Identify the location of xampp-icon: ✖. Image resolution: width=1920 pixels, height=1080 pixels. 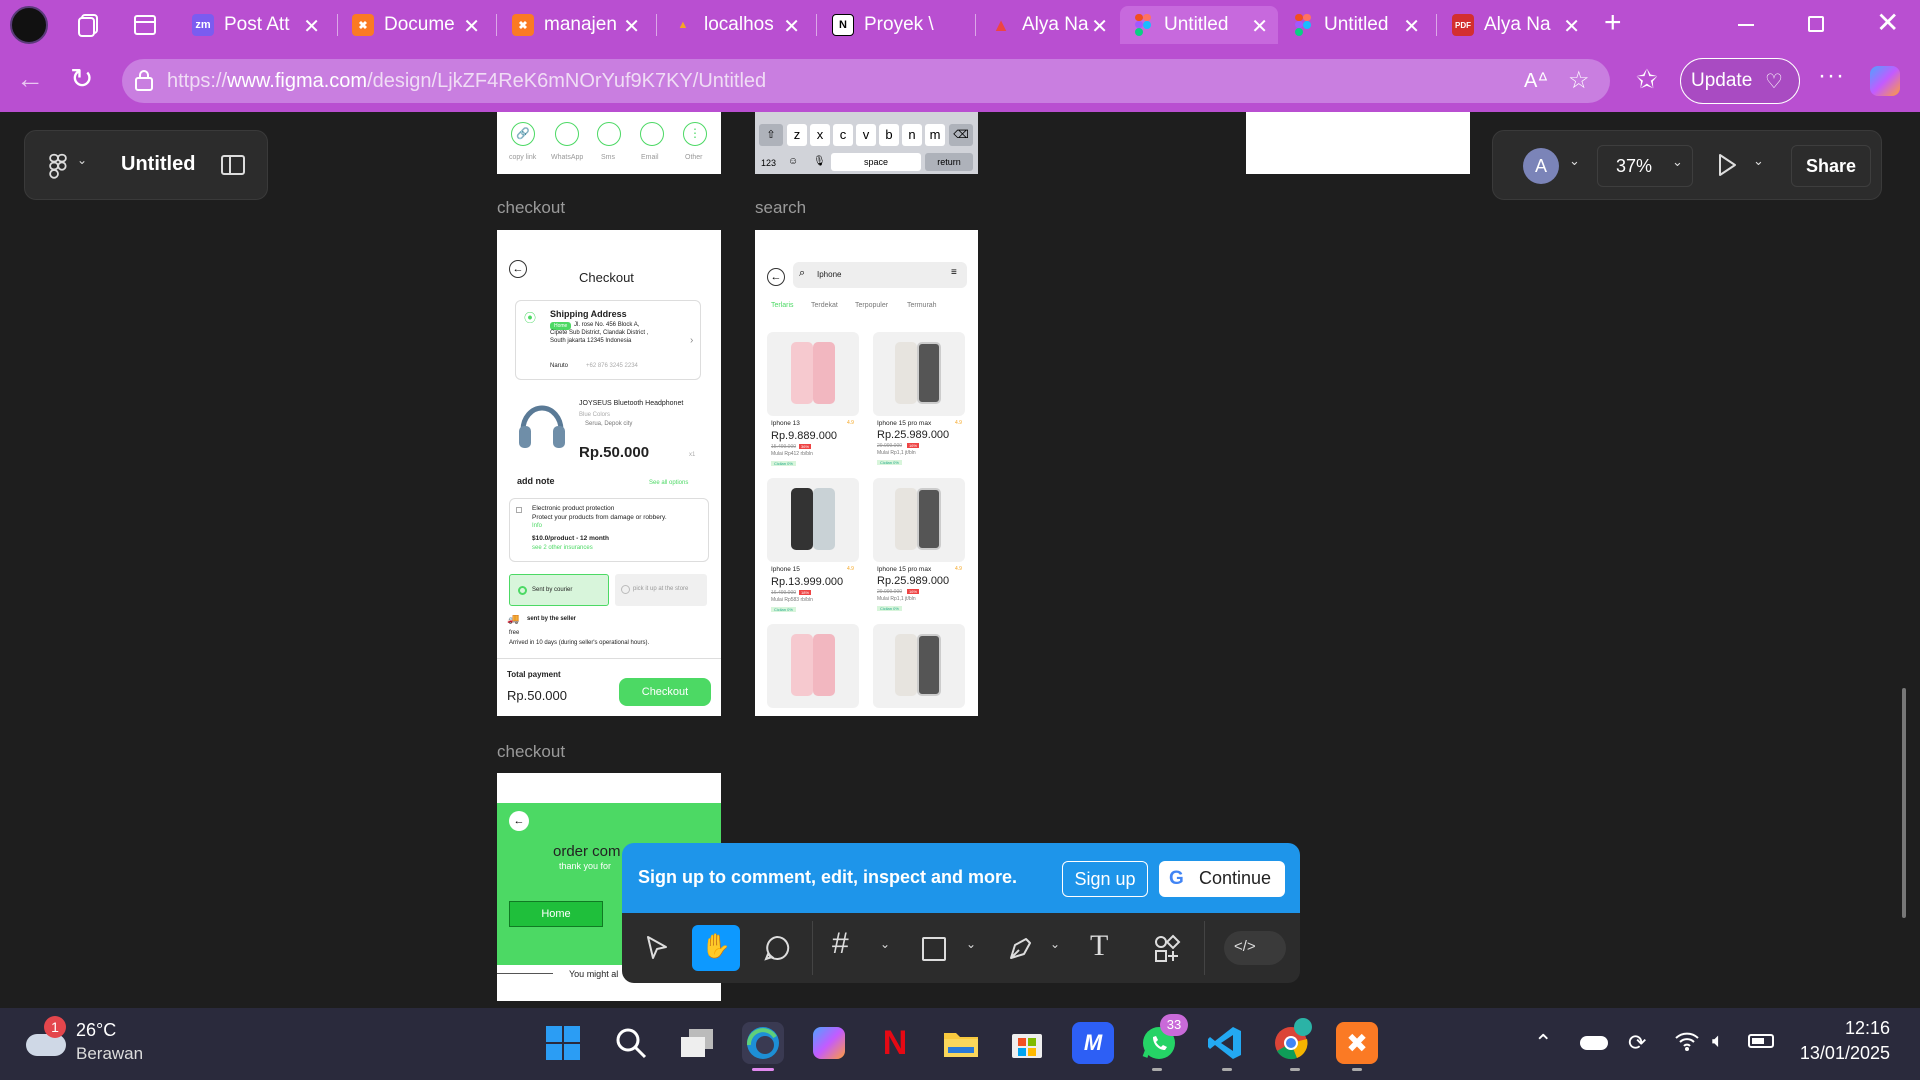
(1357, 1043).